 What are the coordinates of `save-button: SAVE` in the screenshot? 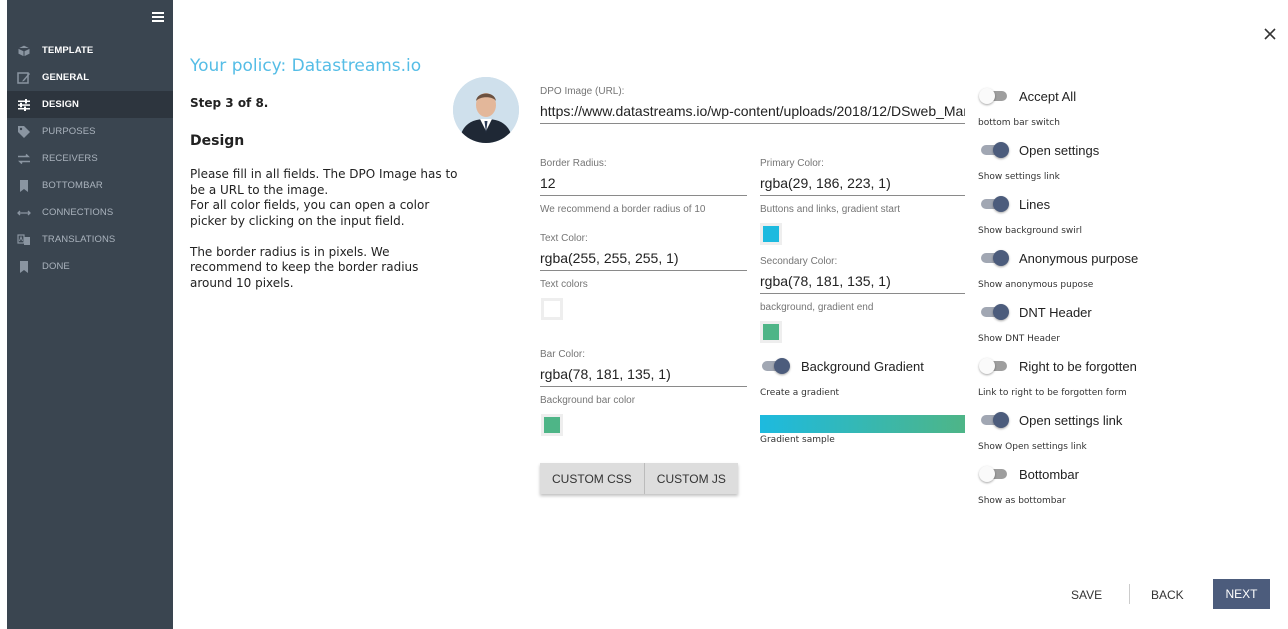 It's located at (1086, 595).